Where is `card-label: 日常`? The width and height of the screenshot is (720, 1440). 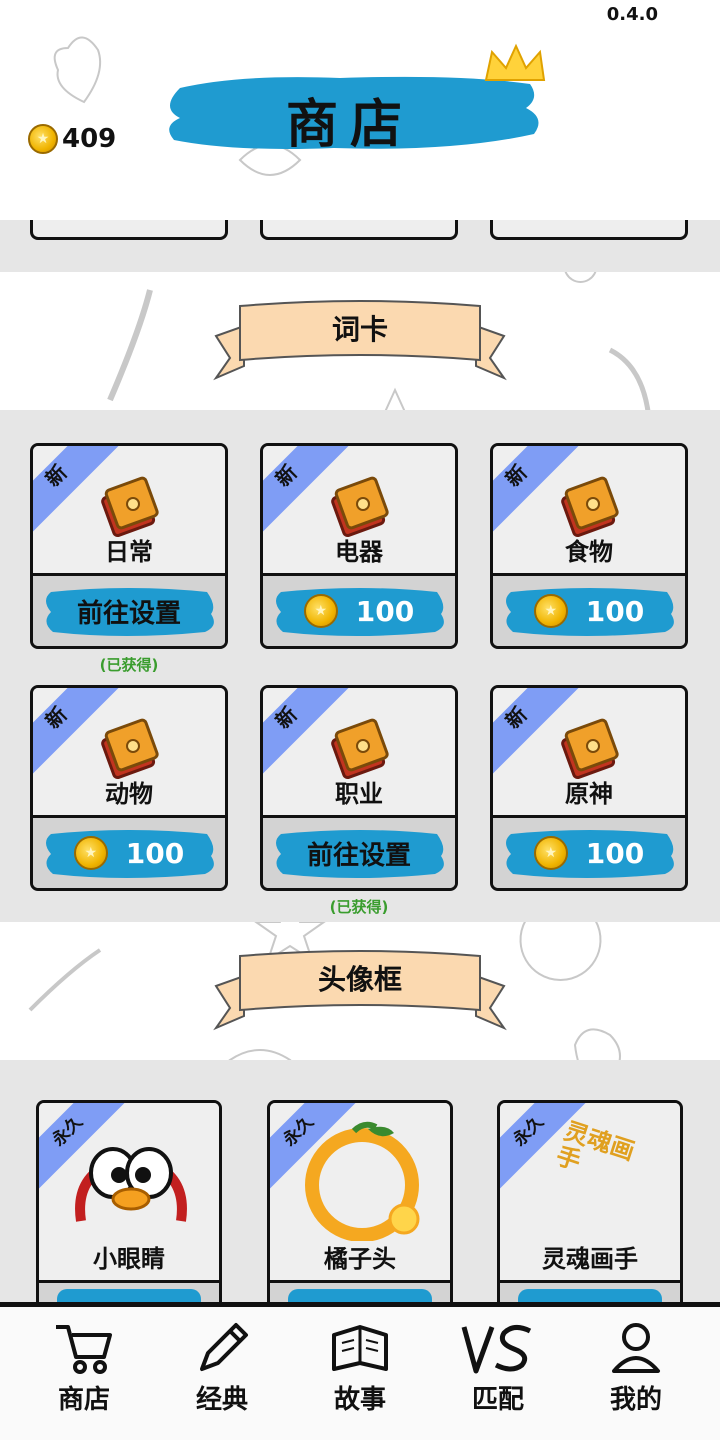 card-label: 日常 is located at coordinates (129, 552).